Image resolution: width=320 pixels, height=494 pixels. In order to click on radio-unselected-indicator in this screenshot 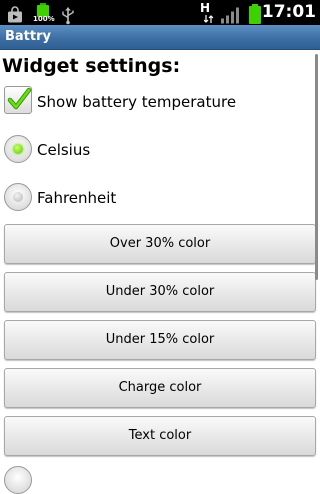, I will do `click(18, 197)`.